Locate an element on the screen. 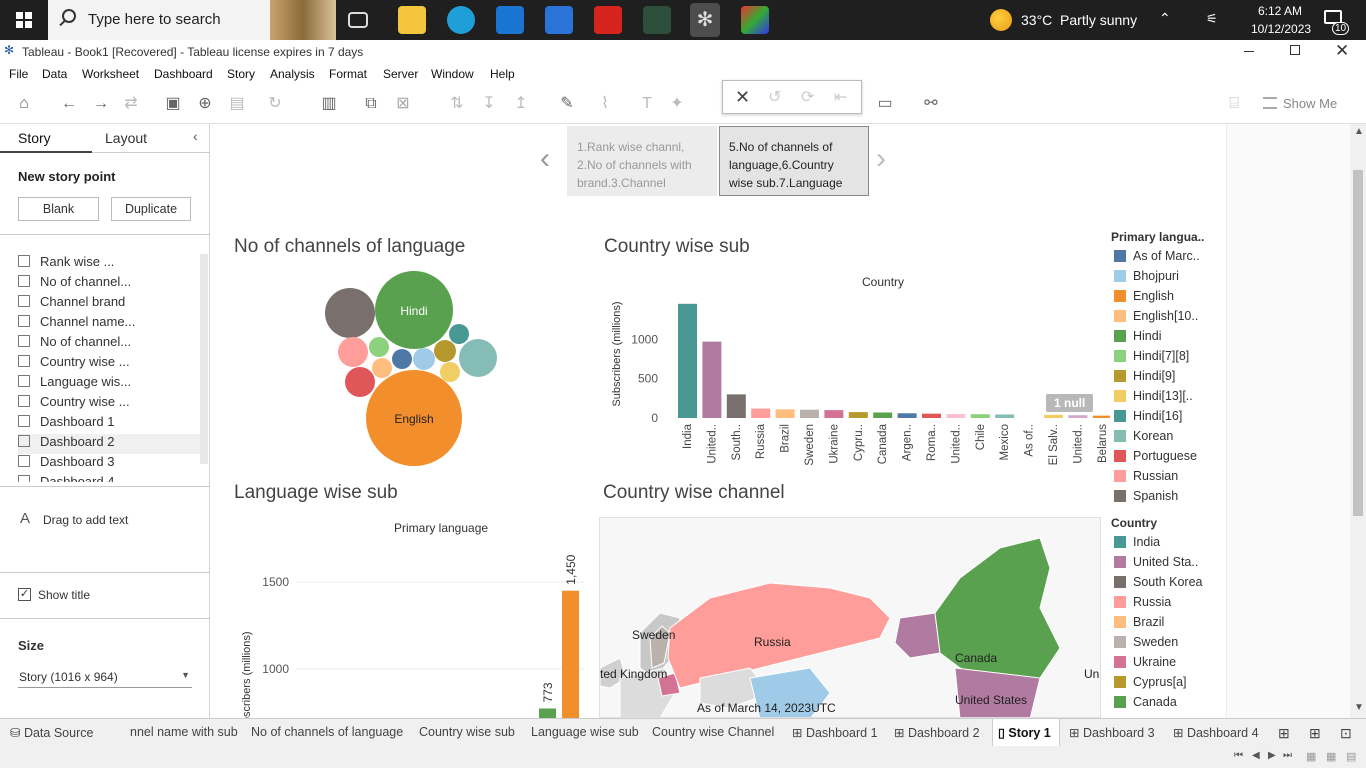 The image size is (1366, 768). swap-axes-icon: ⇅ is located at coordinates (457, 104).